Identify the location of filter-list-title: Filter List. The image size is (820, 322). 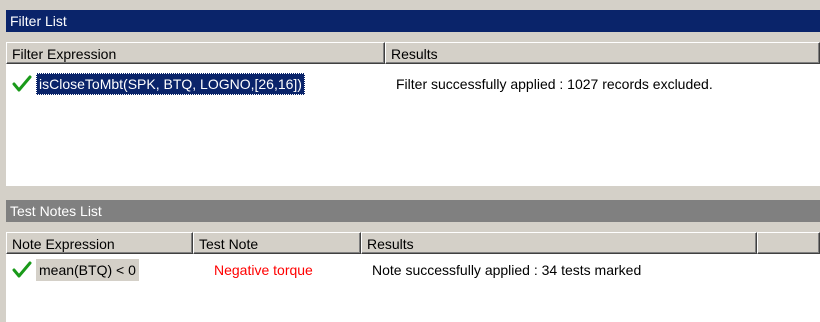
(413, 21).